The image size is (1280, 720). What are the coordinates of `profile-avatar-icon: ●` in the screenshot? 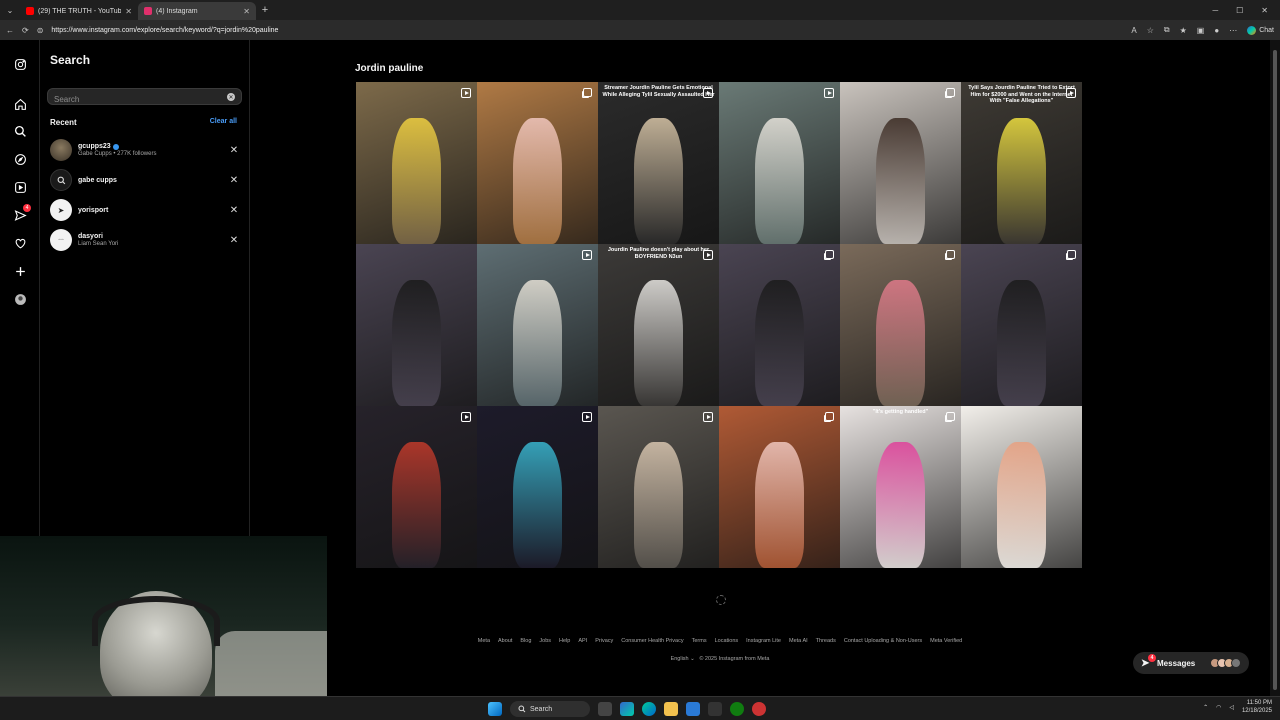 It's located at (1216, 30).